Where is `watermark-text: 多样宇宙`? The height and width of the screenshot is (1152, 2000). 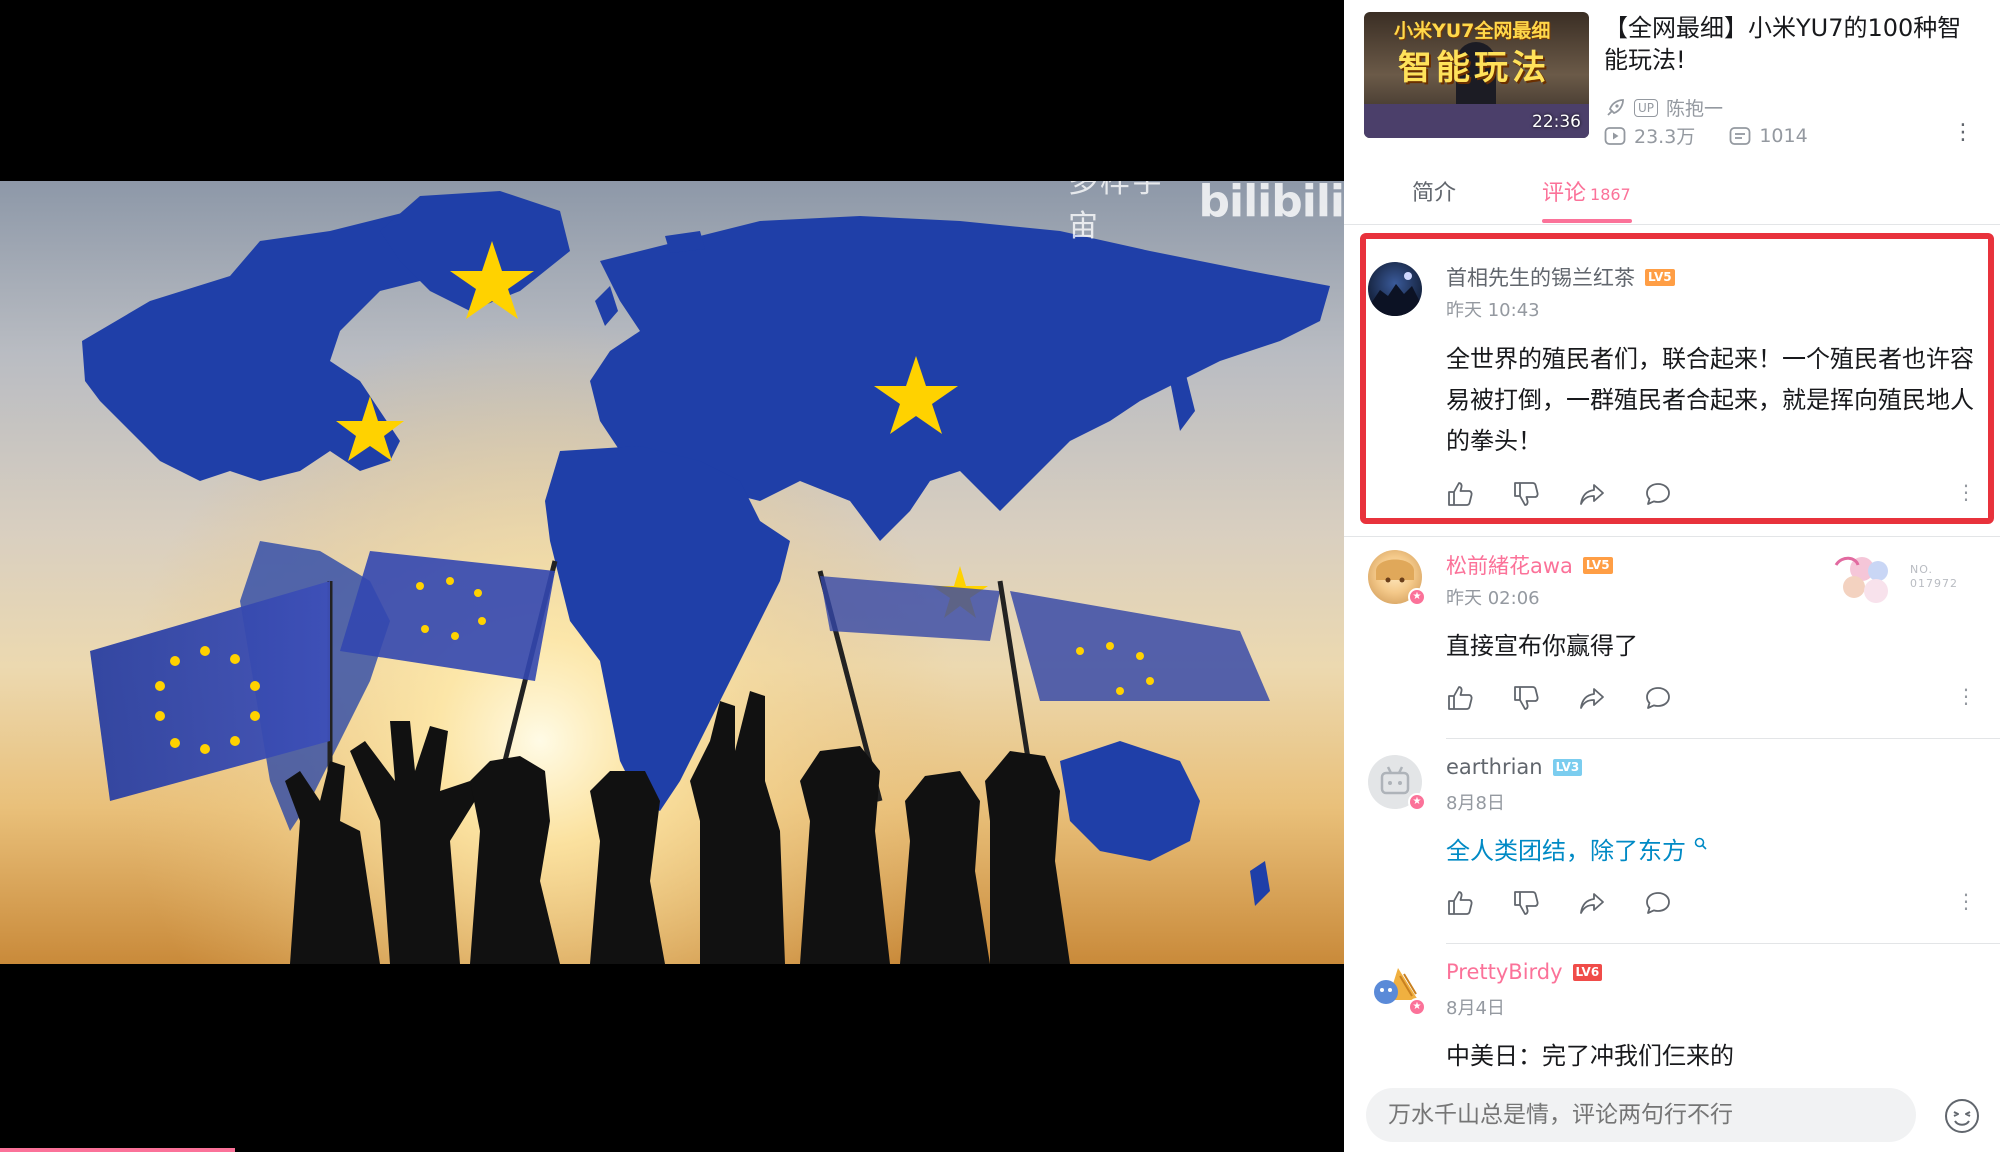 watermark-text: 多样宇宙 is located at coordinates (1116, 212).